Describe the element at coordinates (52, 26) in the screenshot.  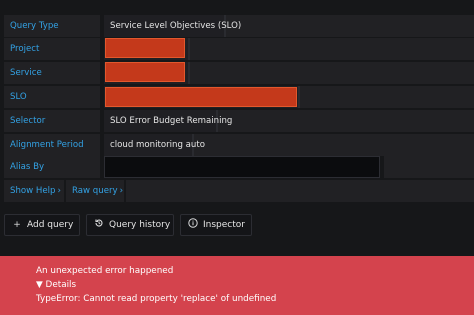
I see `query-type-label: Query Type` at that location.